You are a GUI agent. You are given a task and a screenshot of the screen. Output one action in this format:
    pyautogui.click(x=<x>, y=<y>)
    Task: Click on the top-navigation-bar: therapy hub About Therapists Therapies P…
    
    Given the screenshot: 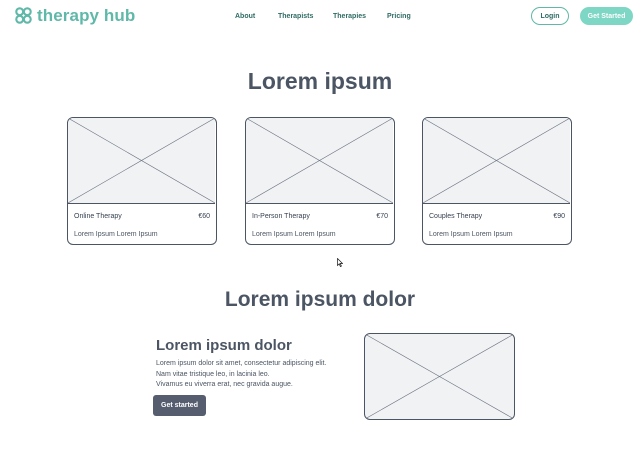 What is the action you would take?
    pyautogui.click(x=320, y=17)
    